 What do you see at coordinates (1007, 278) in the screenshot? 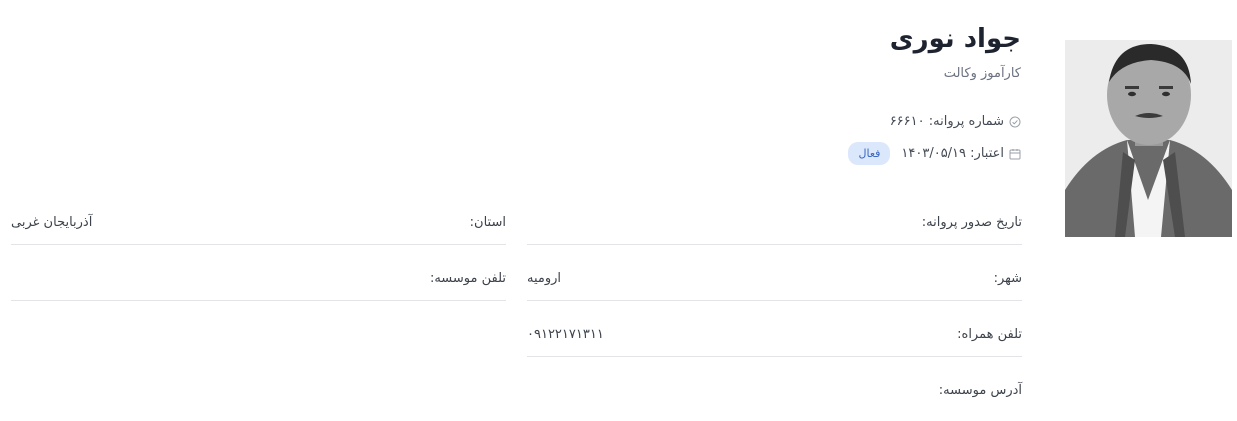
I see `city-label: شهر:` at bounding box center [1007, 278].